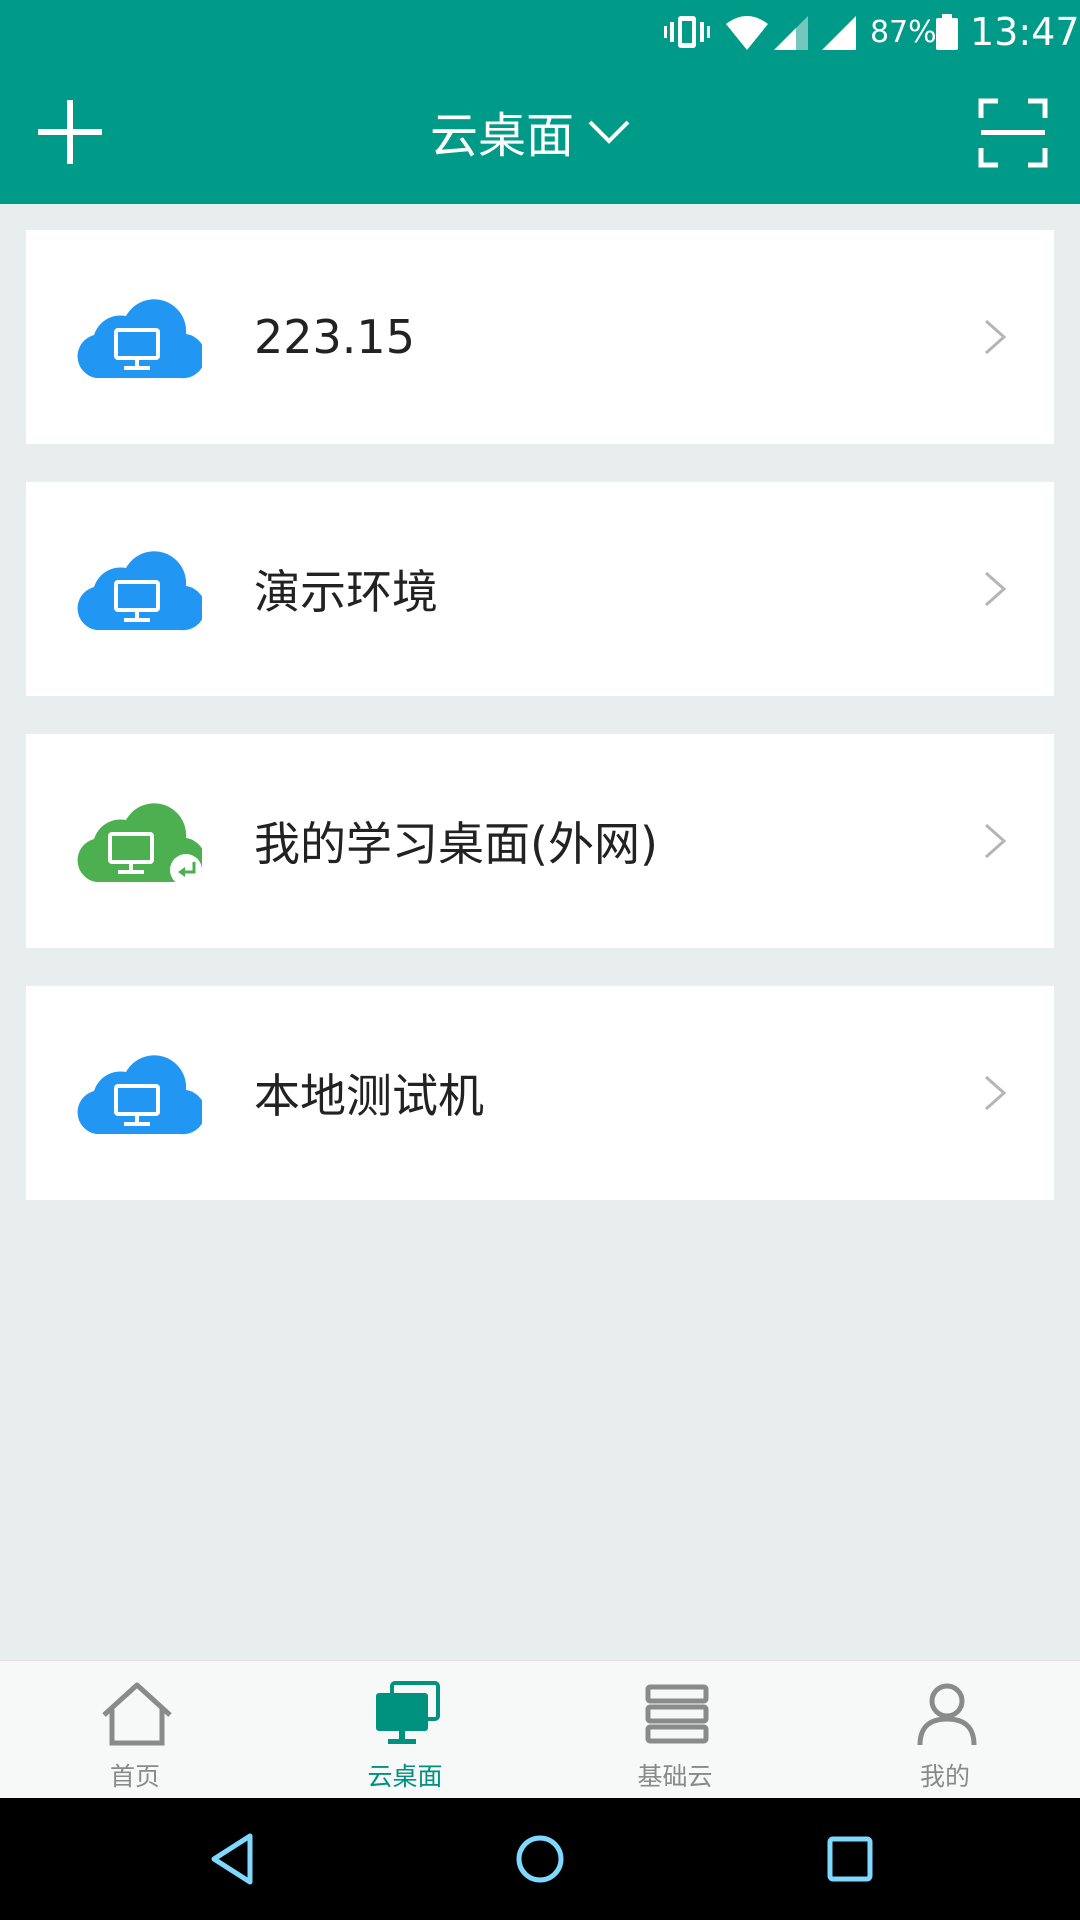 Image resolution: width=1080 pixels, height=1920 pixels. Describe the element at coordinates (540, 32) in the screenshot. I see `status-bar: 87% 13:47` at that location.